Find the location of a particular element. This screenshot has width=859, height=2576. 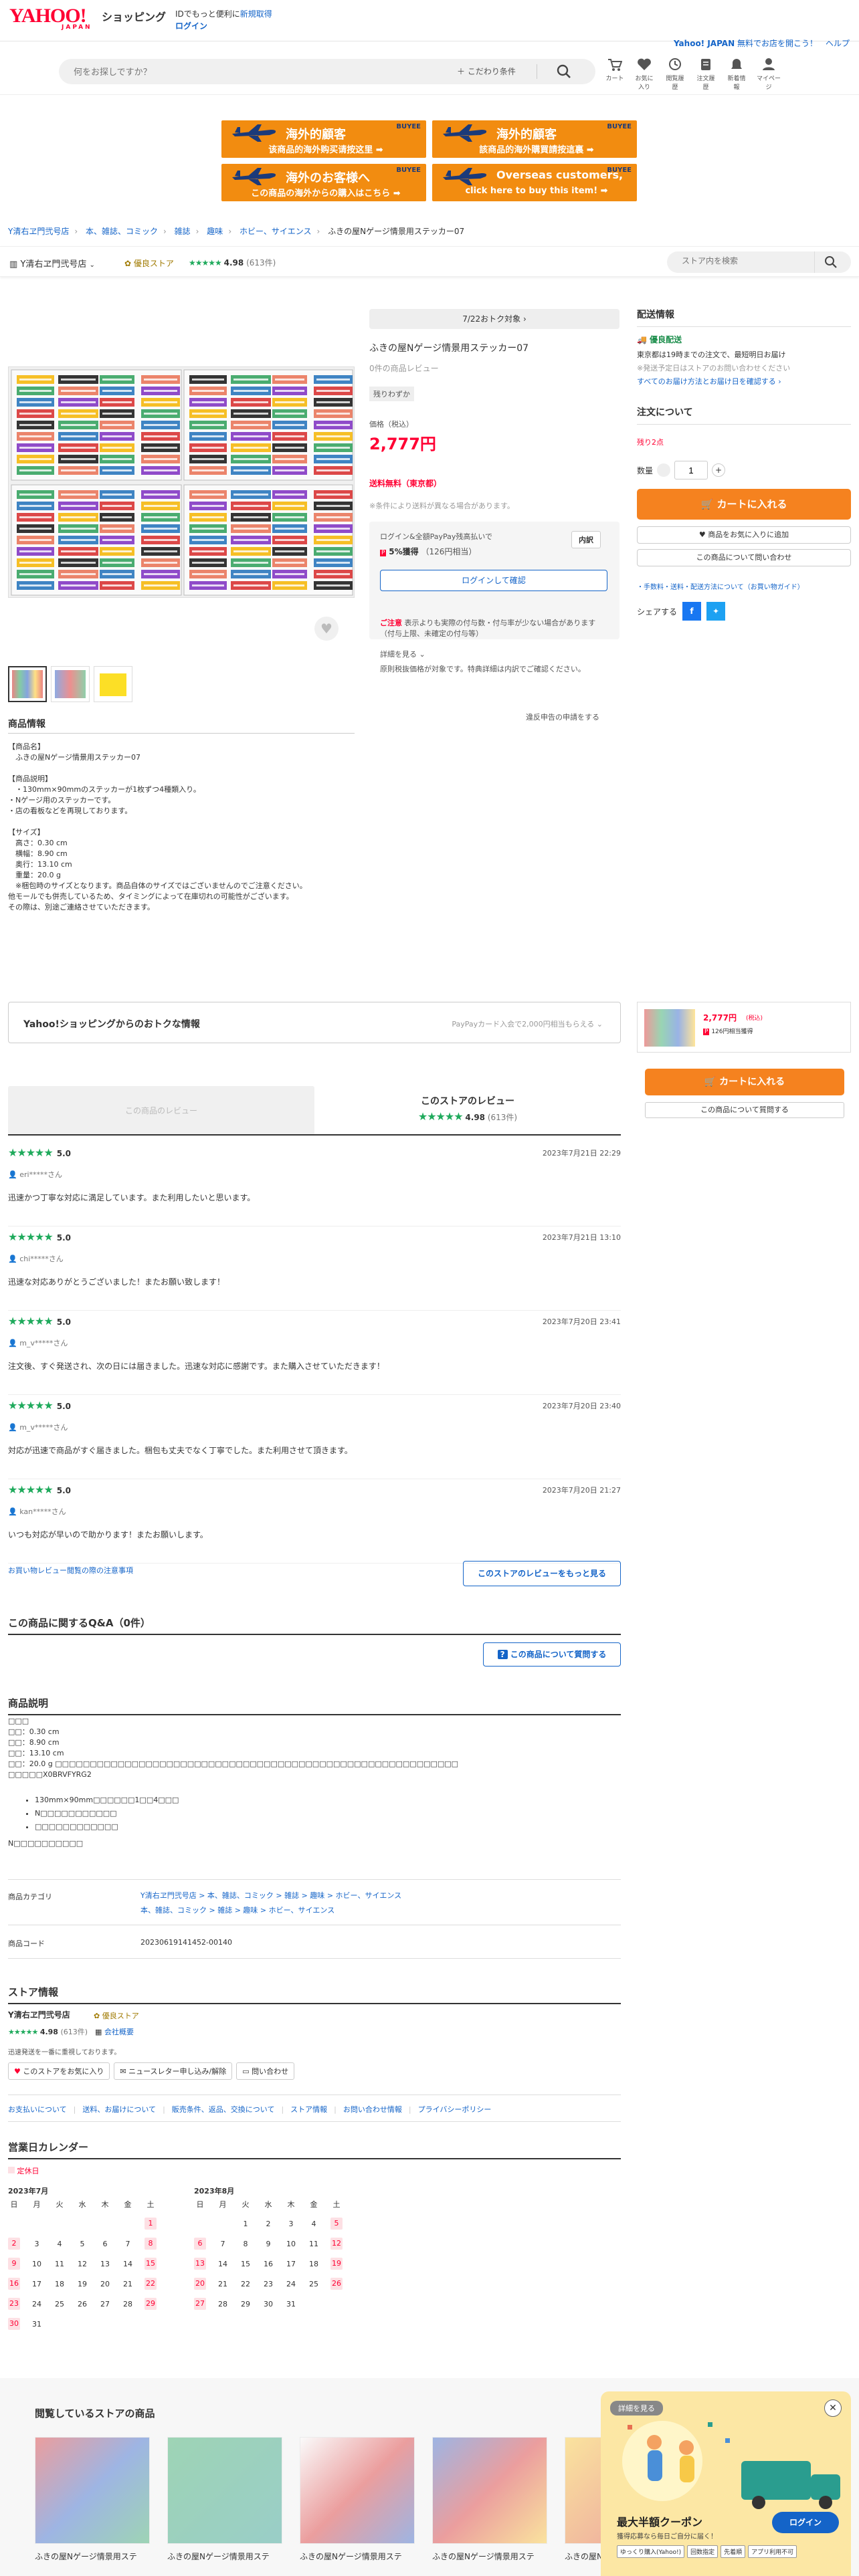

login-confirm-button: ログインして確認 is located at coordinates (493, 580).